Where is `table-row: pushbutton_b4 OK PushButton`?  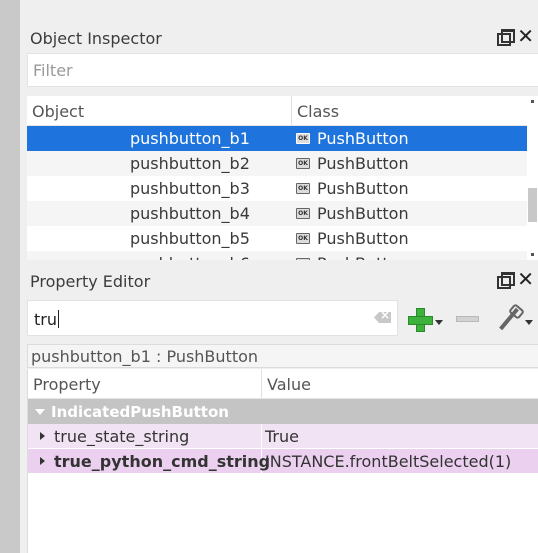 table-row: pushbutton_b4 OK PushButton is located at coordinates (282, 213).